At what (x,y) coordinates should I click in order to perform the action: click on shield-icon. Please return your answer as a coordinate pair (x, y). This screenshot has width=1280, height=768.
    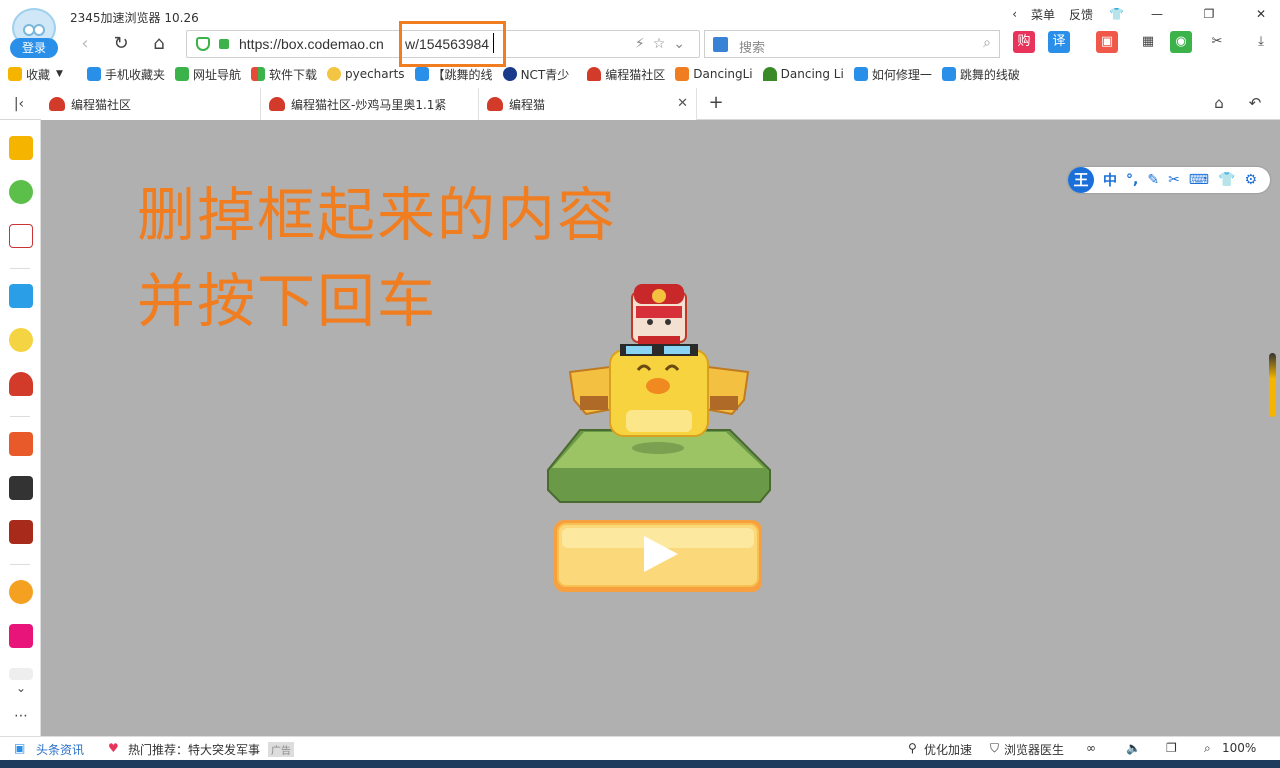
    Looking at the image, I should click on (203, 44).